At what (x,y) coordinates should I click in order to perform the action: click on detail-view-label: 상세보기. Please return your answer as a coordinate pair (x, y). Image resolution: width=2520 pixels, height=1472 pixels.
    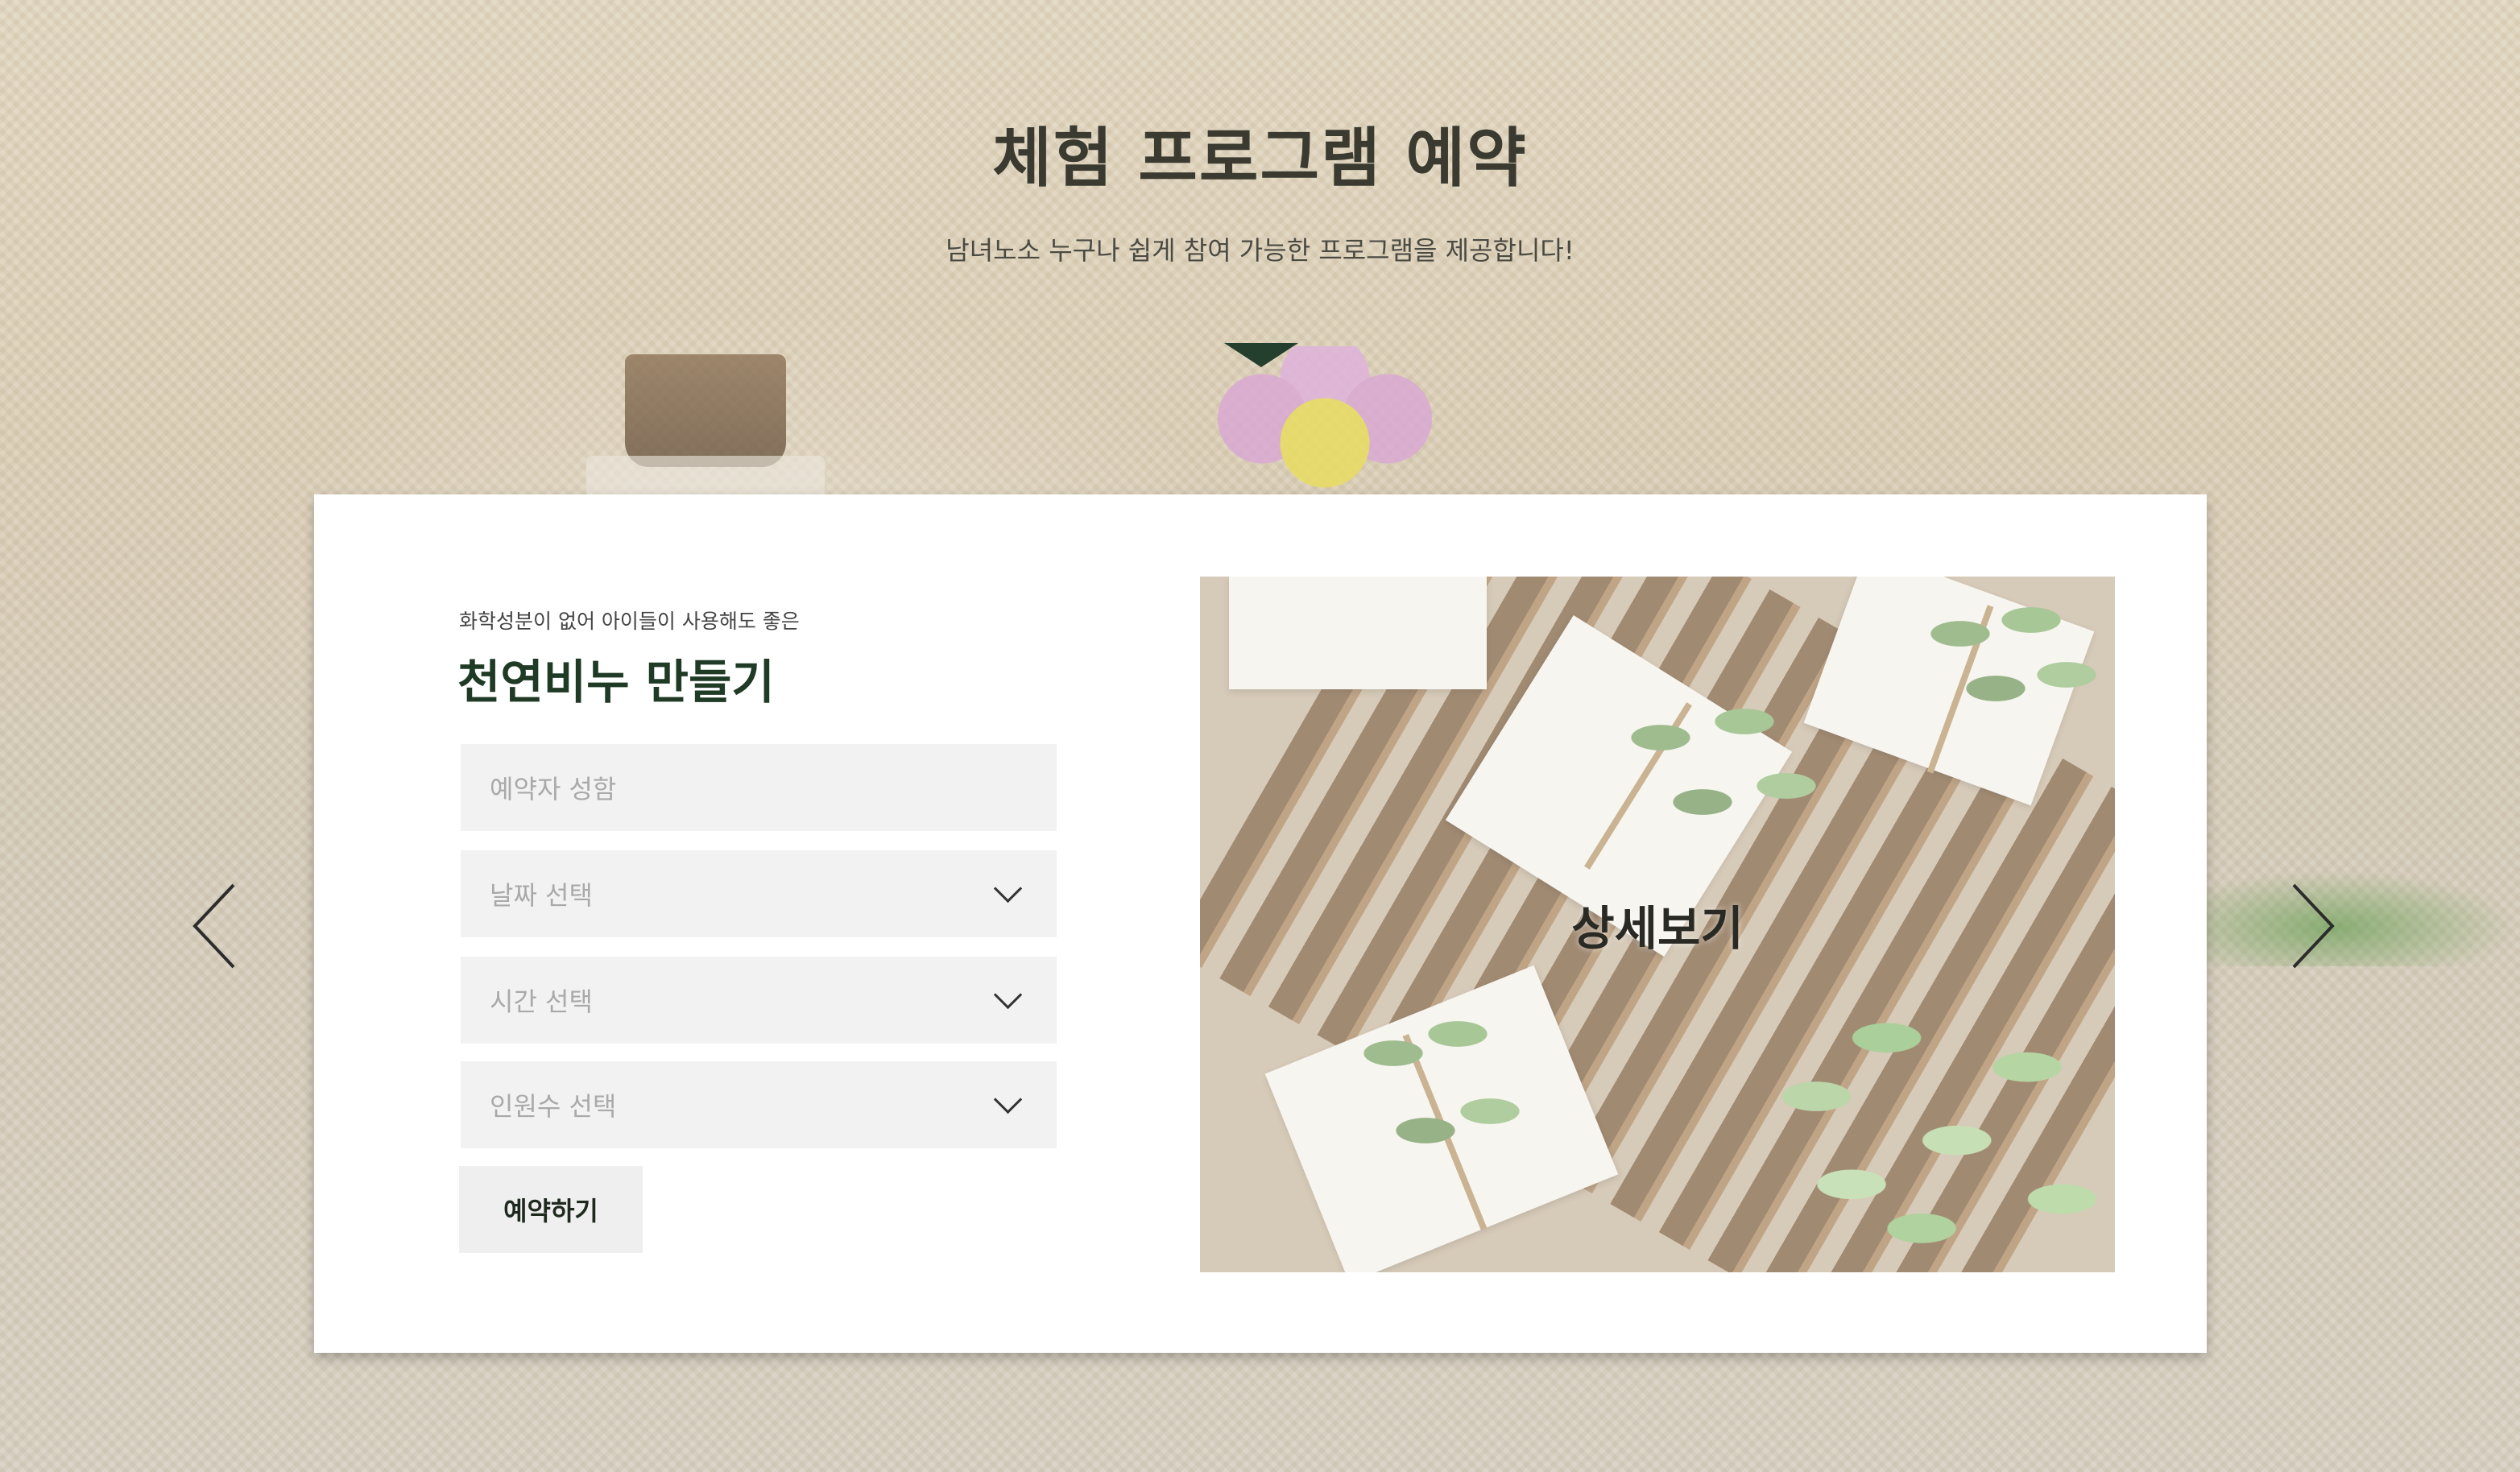
    Looking at the image, I should click on (1657, 929).